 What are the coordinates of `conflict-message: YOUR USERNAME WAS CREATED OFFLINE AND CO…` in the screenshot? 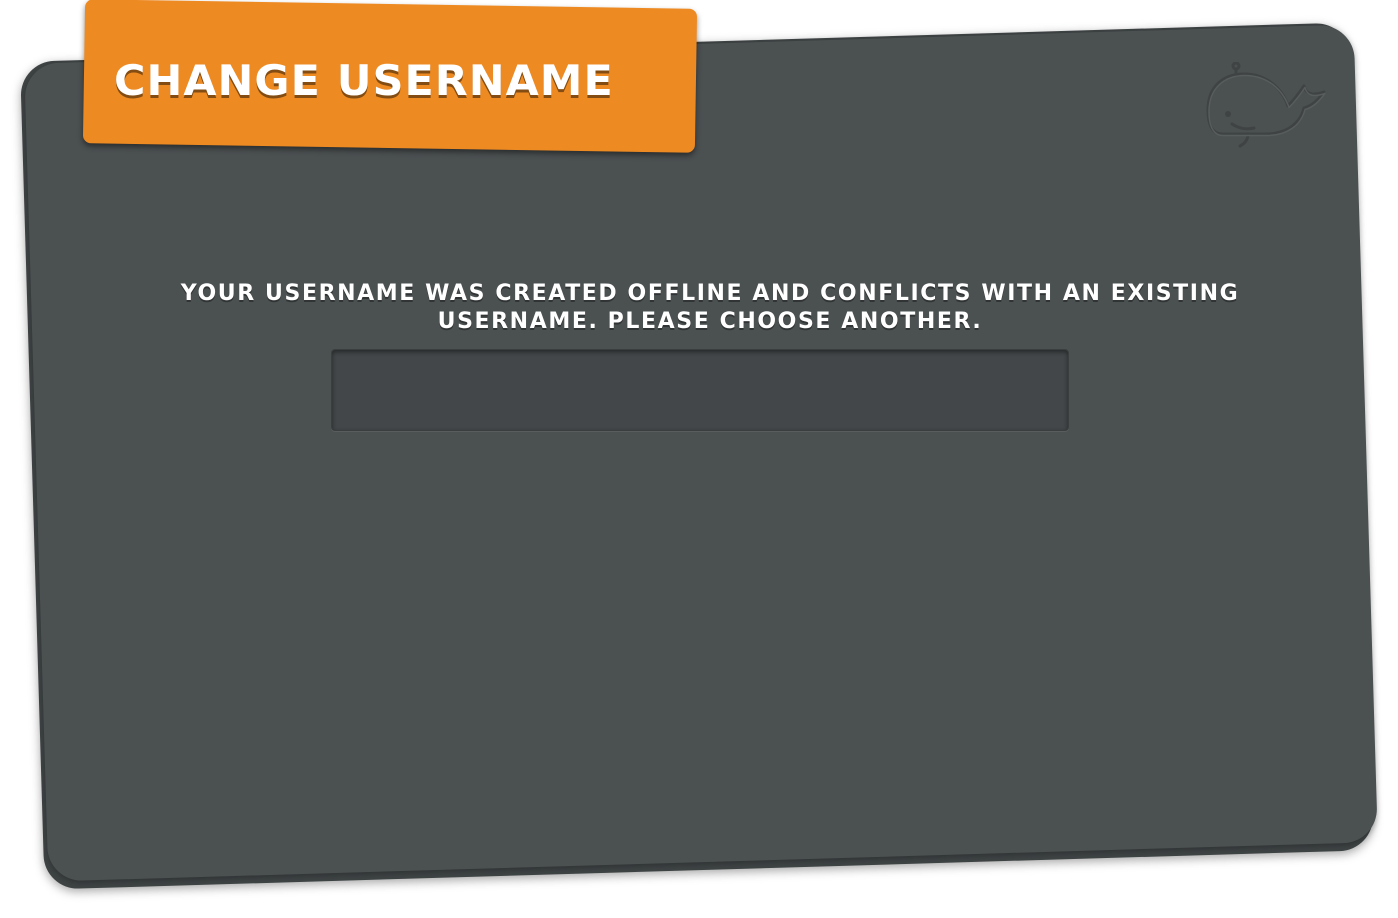 It's located at (710, 307).